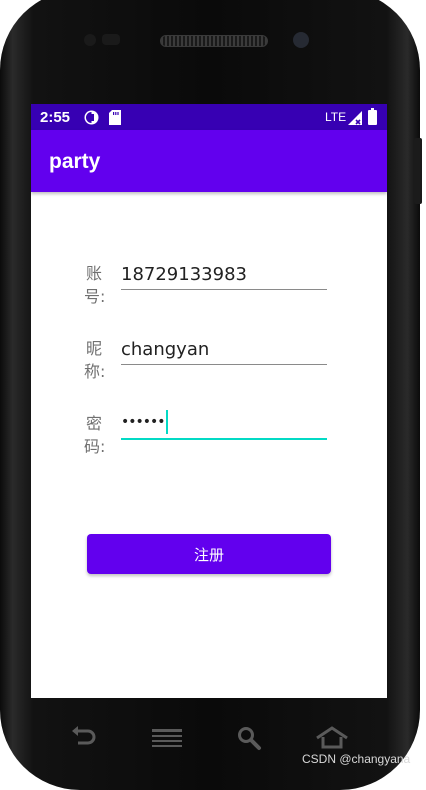 The image size is (426, 790). I want to click on text-cursor, so click(166, 422).